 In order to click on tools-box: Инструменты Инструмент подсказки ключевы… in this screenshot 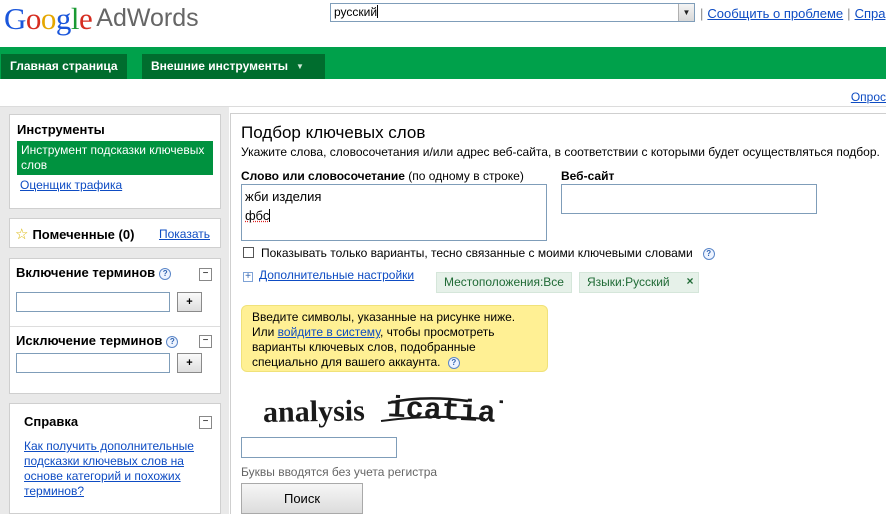, I will do `click(115, 161)`.